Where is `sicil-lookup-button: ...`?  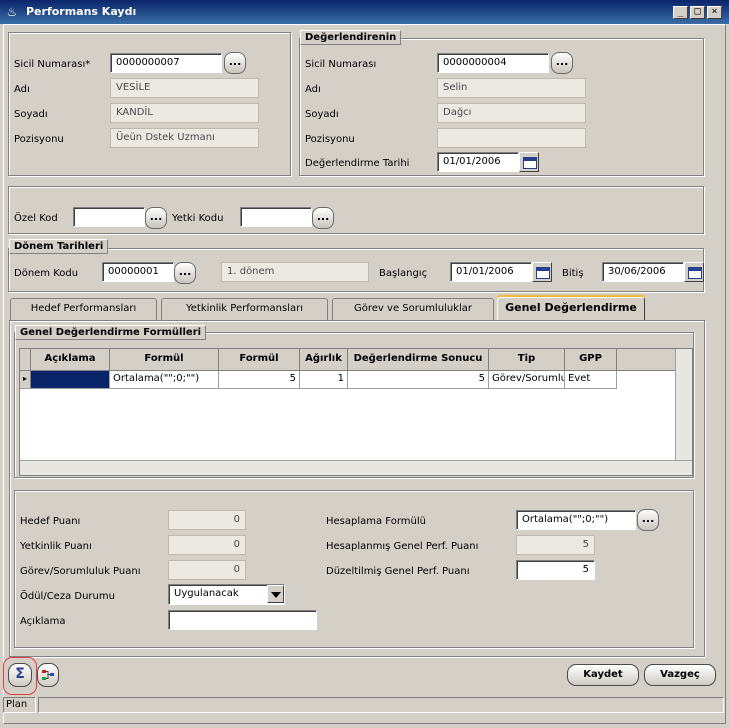
sicil-lookup-button: ... is located at coordinates (235, 63).